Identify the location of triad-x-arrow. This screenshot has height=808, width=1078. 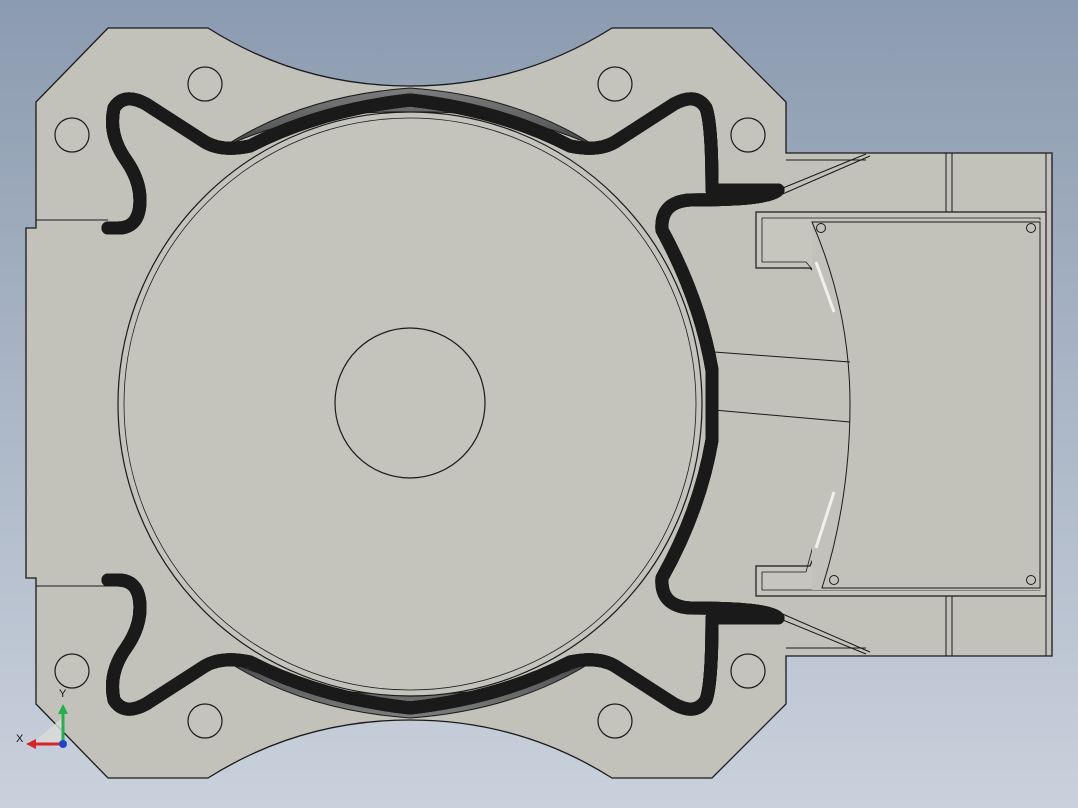
(31, 744).